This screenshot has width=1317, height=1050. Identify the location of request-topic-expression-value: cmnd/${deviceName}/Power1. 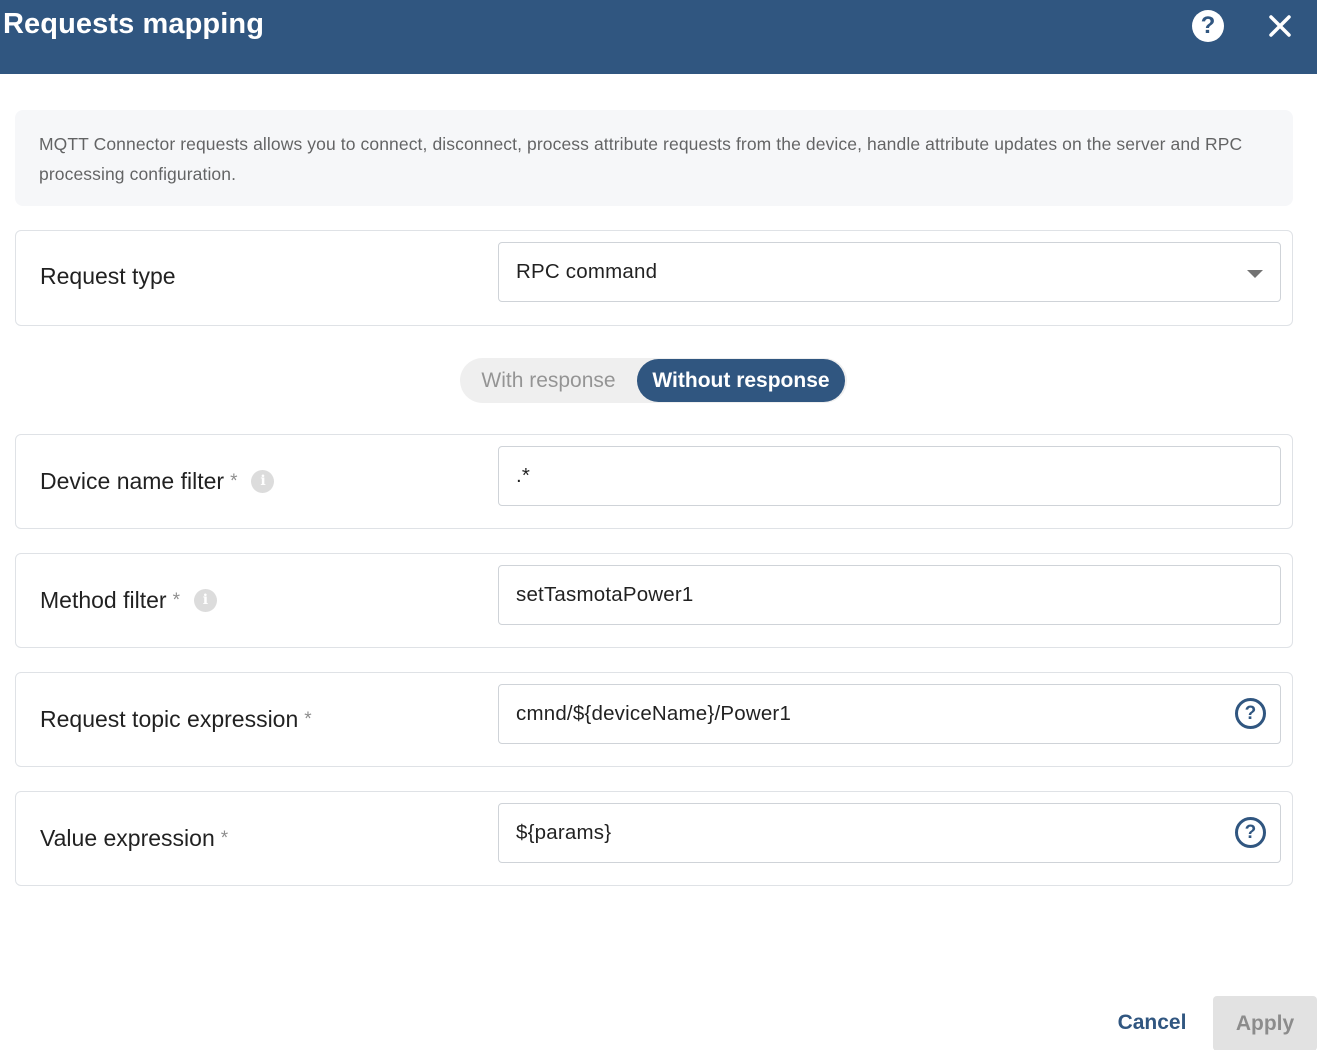
(654, 713).